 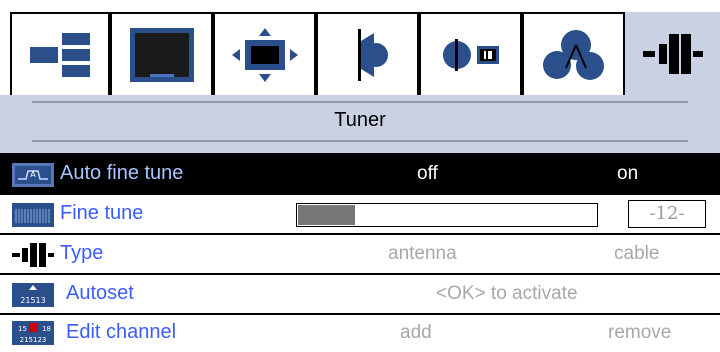 What do you see at coordinates (22, 329) in the screenshot?
I see `svg-text: 15` at bounding box center [22, 329].